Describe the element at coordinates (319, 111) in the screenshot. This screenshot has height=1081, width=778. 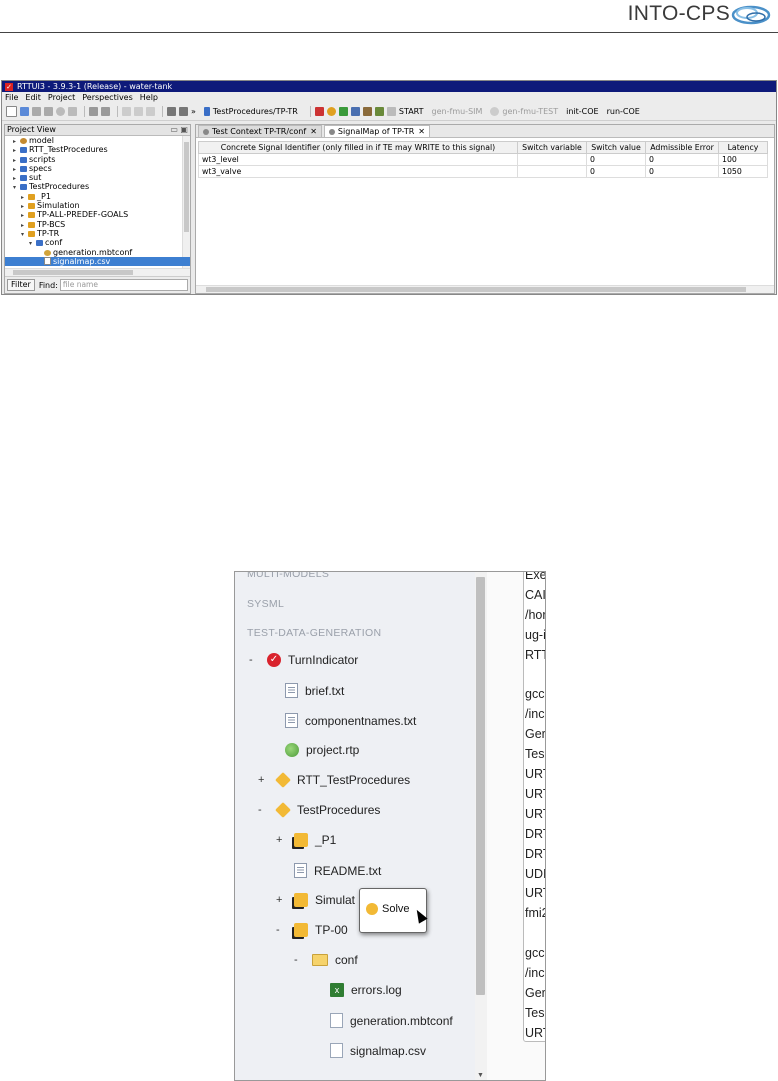
I see `hammer-icon` at that location.